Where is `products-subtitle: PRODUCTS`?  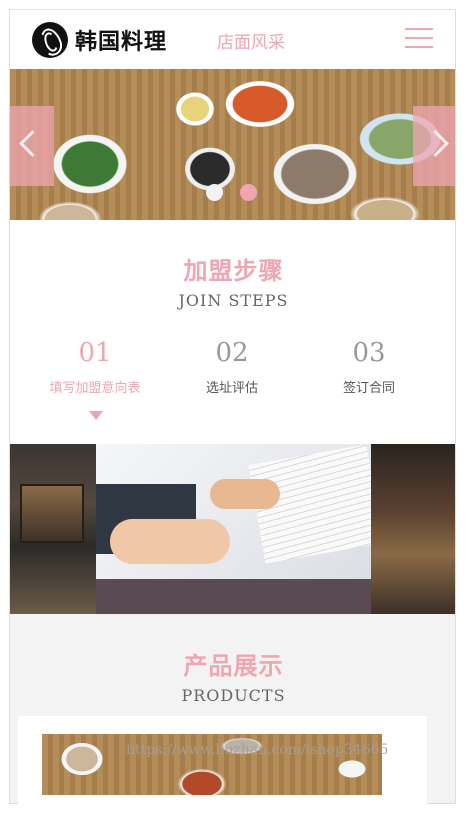 products-subtitle: PRODUCTS is located at coordinates (233, 695).